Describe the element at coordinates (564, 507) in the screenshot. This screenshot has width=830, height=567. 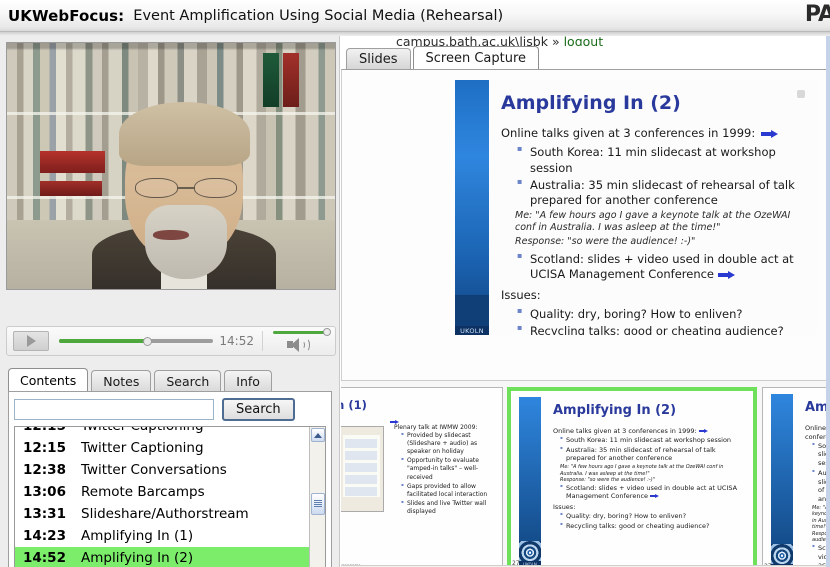
I see `thumbnail-issues-label: Issues:` at that location.